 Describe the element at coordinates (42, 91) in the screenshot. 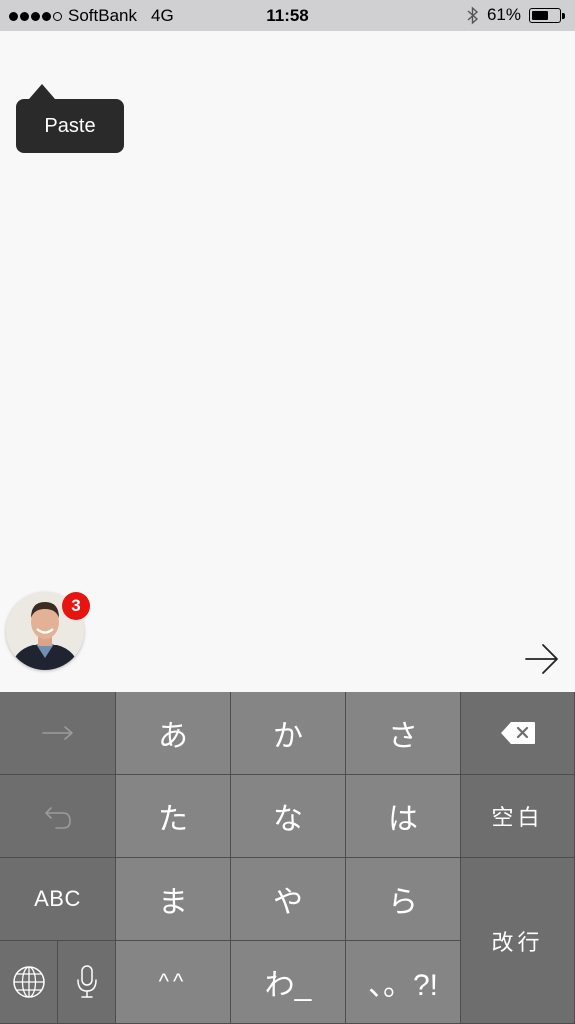

I see `paste-popup-arrow` at that location.